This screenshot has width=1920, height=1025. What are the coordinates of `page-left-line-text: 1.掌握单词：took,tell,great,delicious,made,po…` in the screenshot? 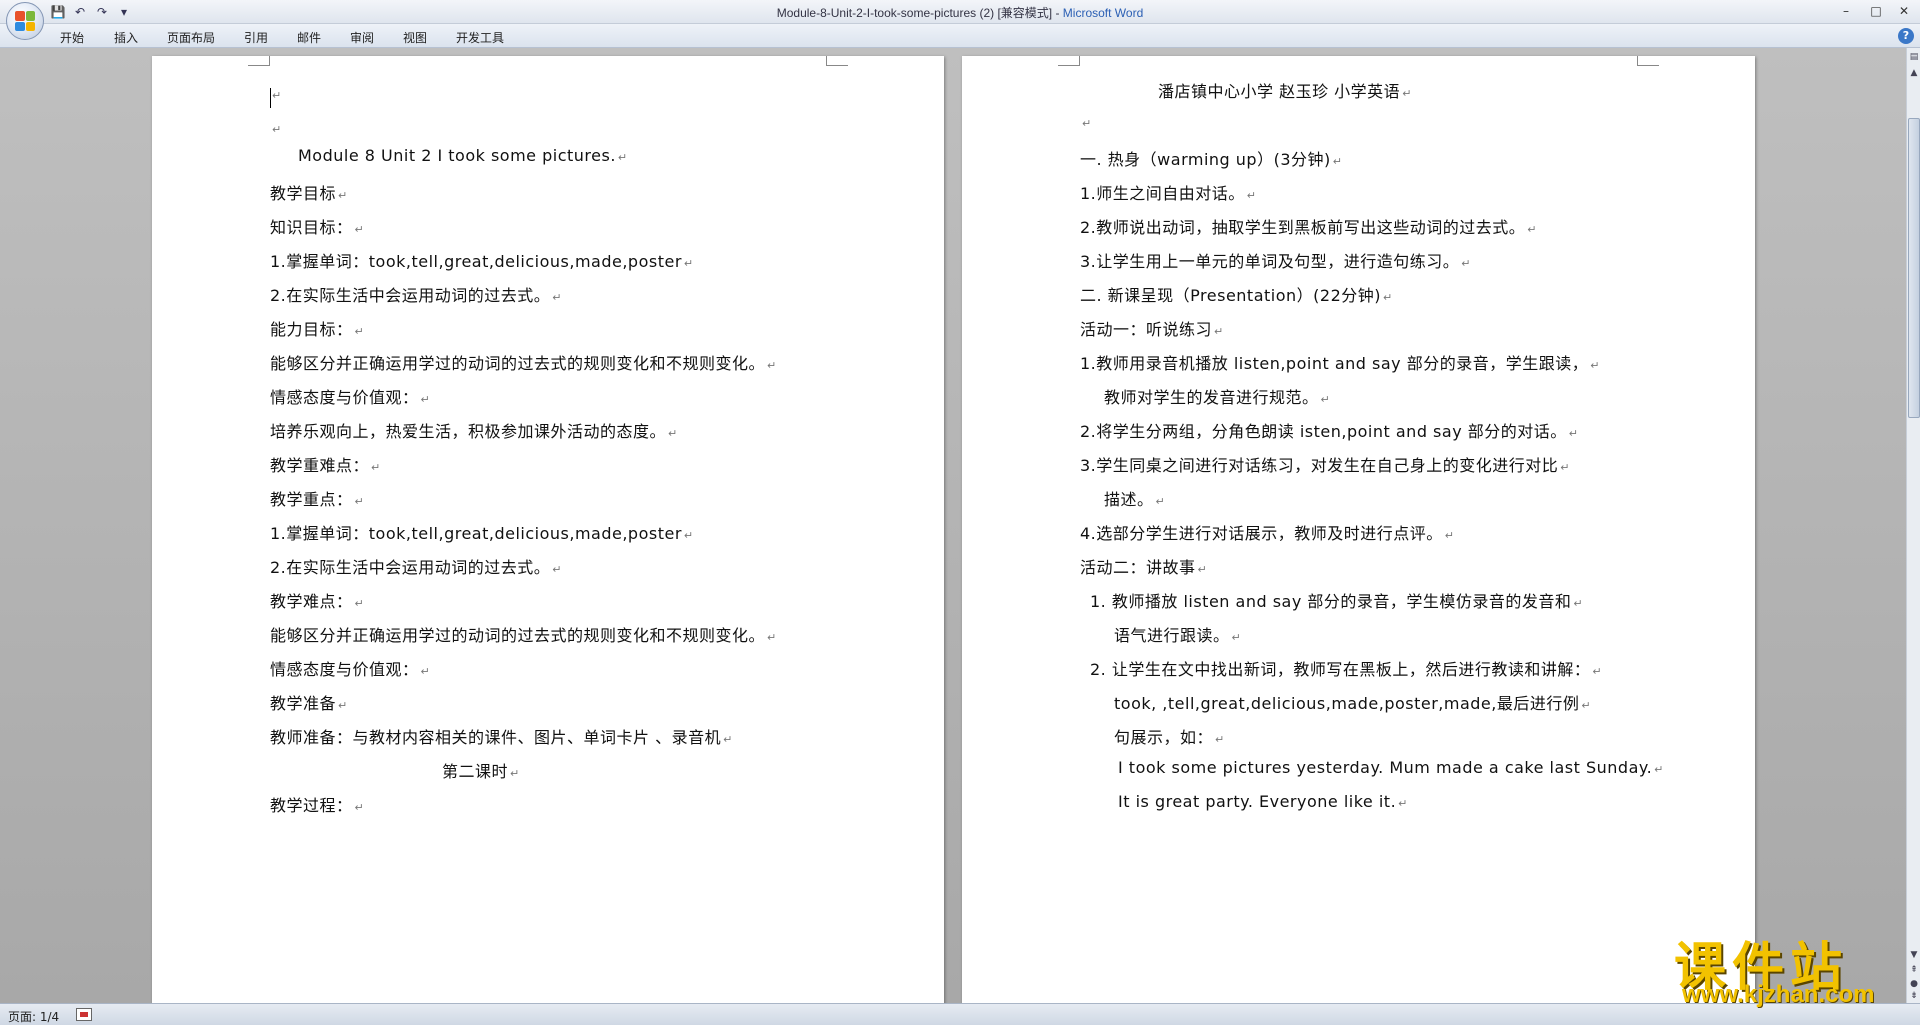 It's located at (476, 261).